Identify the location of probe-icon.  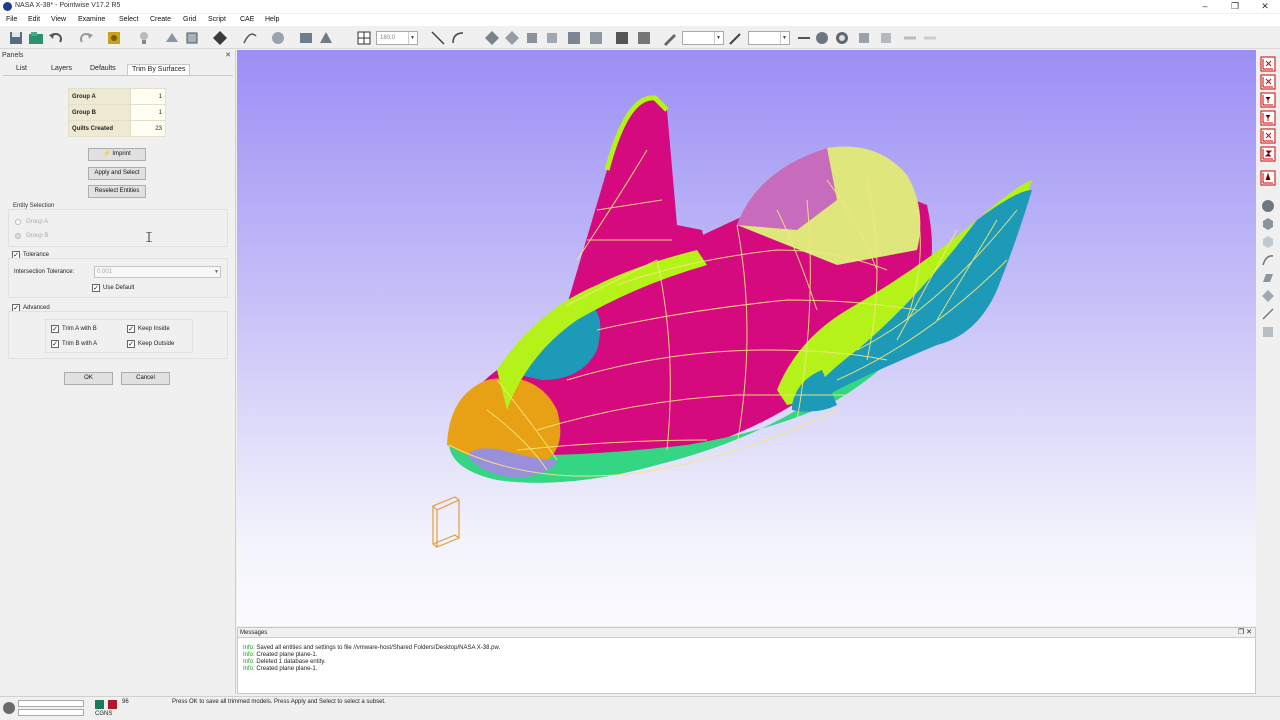
(1268, 314).